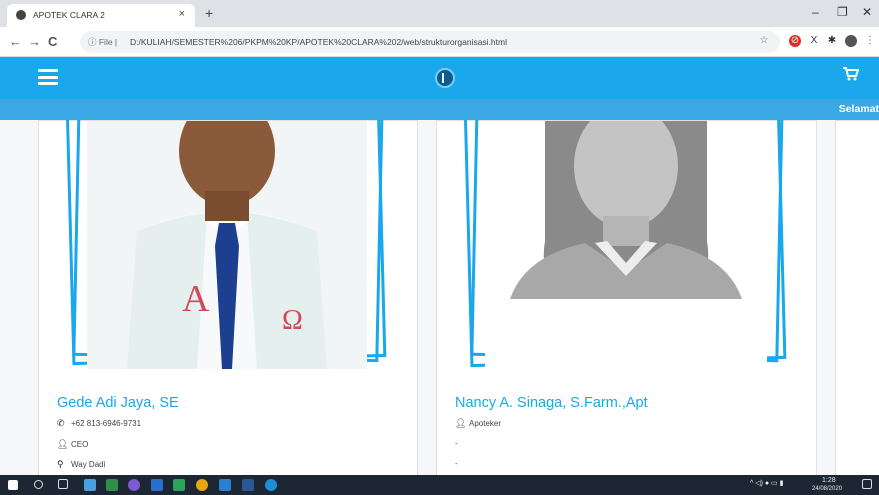  What do you see at coordinates (48, 77) in the screenshot?
I see `hamburger-icon` at bounding box center [48, 77].